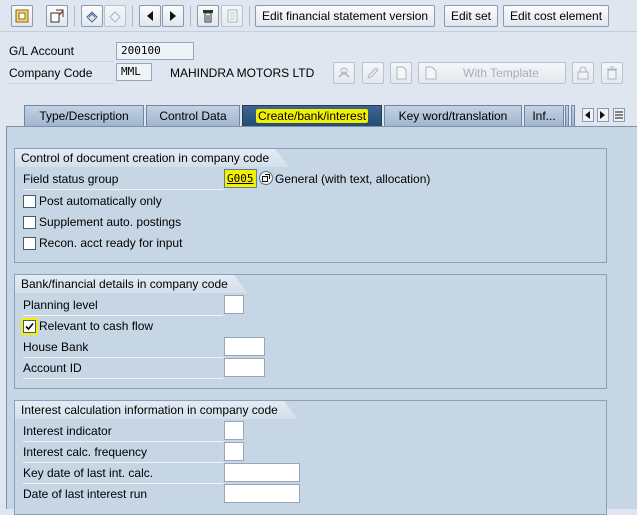 The width and height of the screenshot is (637, 515). What do you see at coordinates (52, 368) in the screenshot?
I see `account-id-label: Account ID` at bounding box center [52, 368].